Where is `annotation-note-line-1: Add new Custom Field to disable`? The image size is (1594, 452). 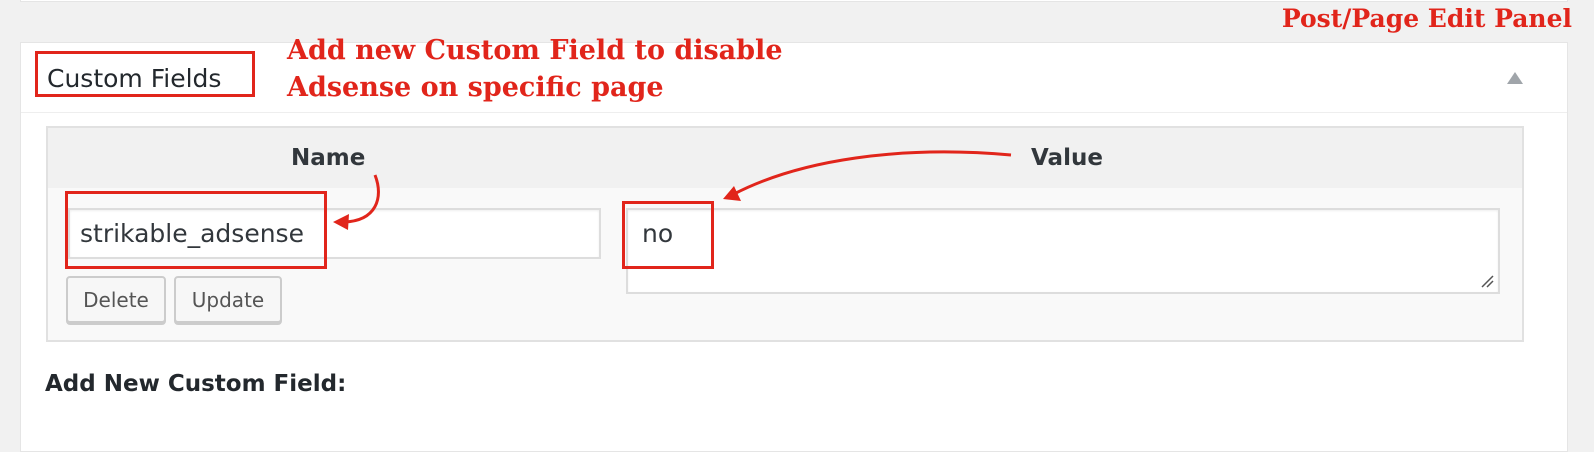 annotation-note-line-1: Add new Custom Field to disable is located at coordinates (535, 50).